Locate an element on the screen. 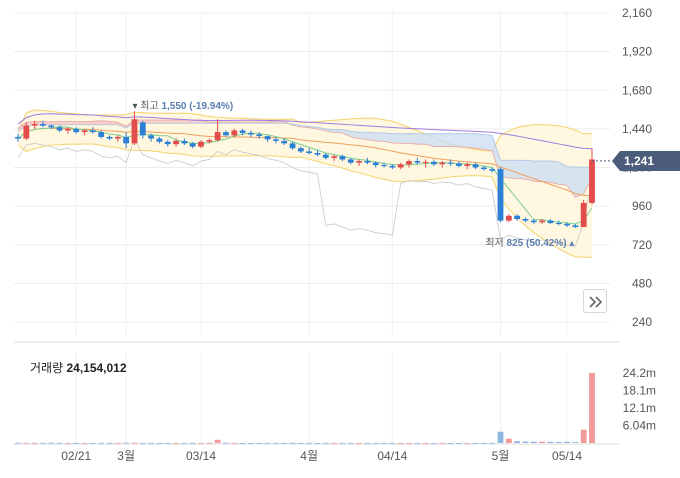 The height and width of the screenshot is (478, 680). double-chevron-right-icon is located at coordinates (596, 302).